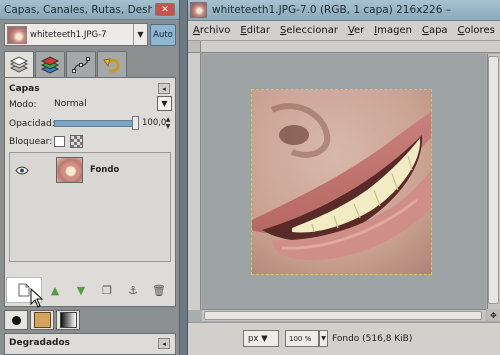  I want to click on opacity-slider-handle, so click(135, 123).